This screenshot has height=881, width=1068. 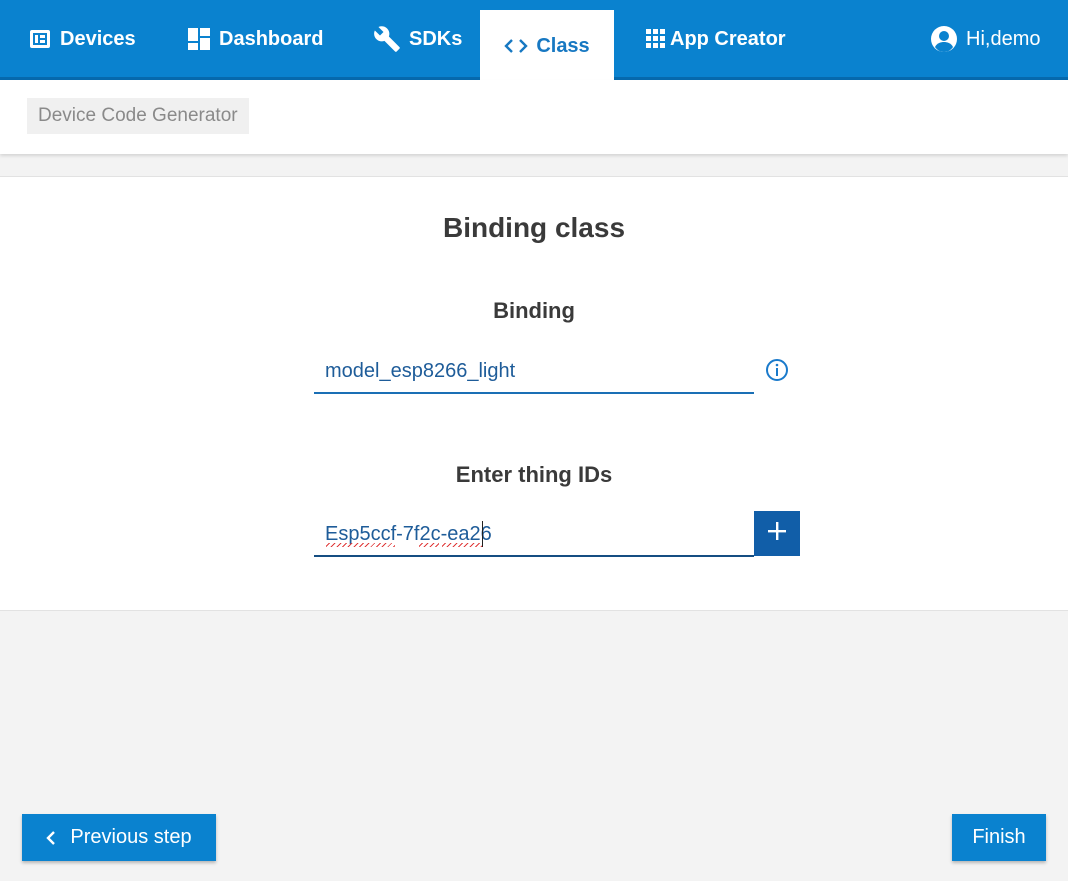 What do you see at coordinates (131, 837) in the screenshot?
I see `previous-step-label: Previous step` at bounding box center [131, 837].